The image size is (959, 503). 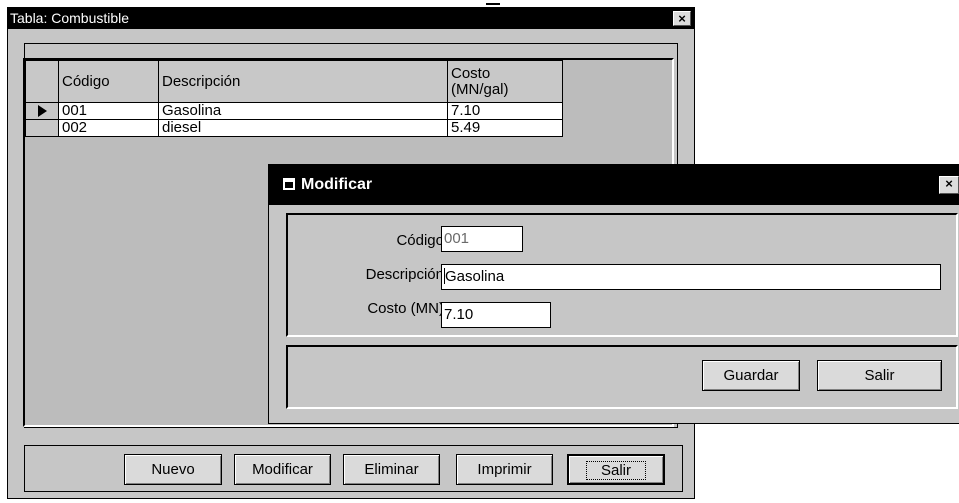 I want to click on table-header-row: Código Descripción Costo (MN/gal), so click(x=294, y=81).